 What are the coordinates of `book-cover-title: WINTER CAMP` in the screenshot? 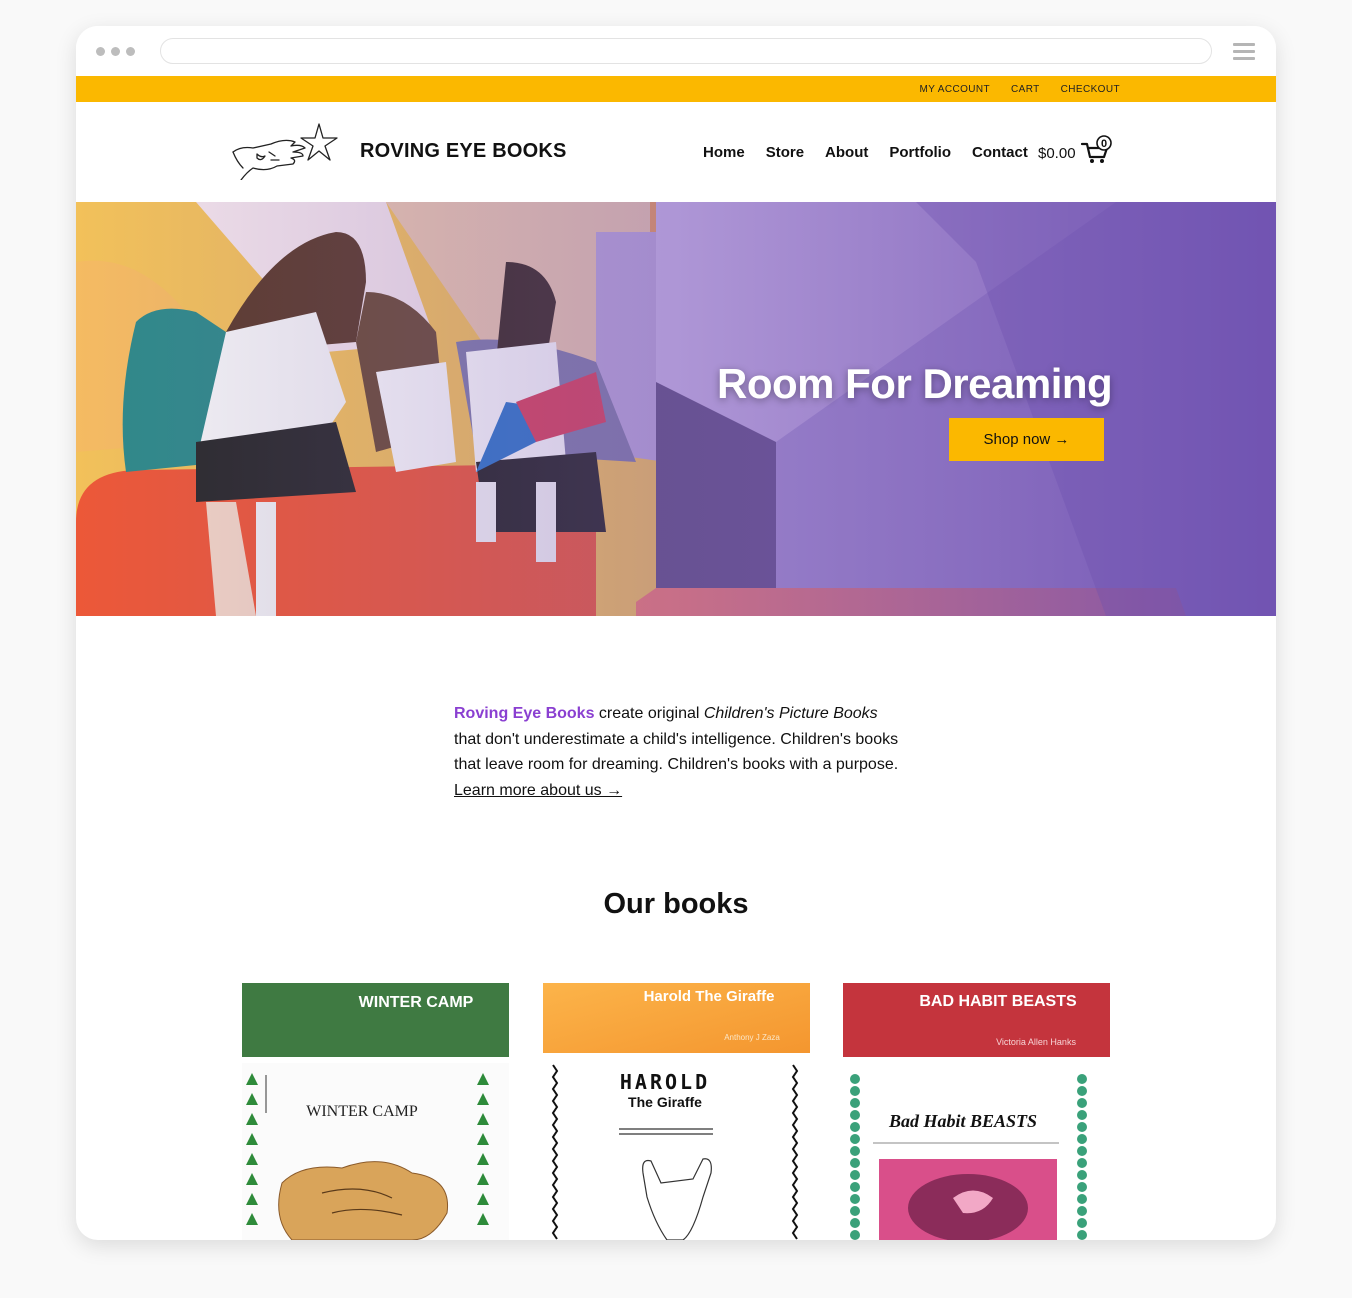 It's located at (362, 1111).